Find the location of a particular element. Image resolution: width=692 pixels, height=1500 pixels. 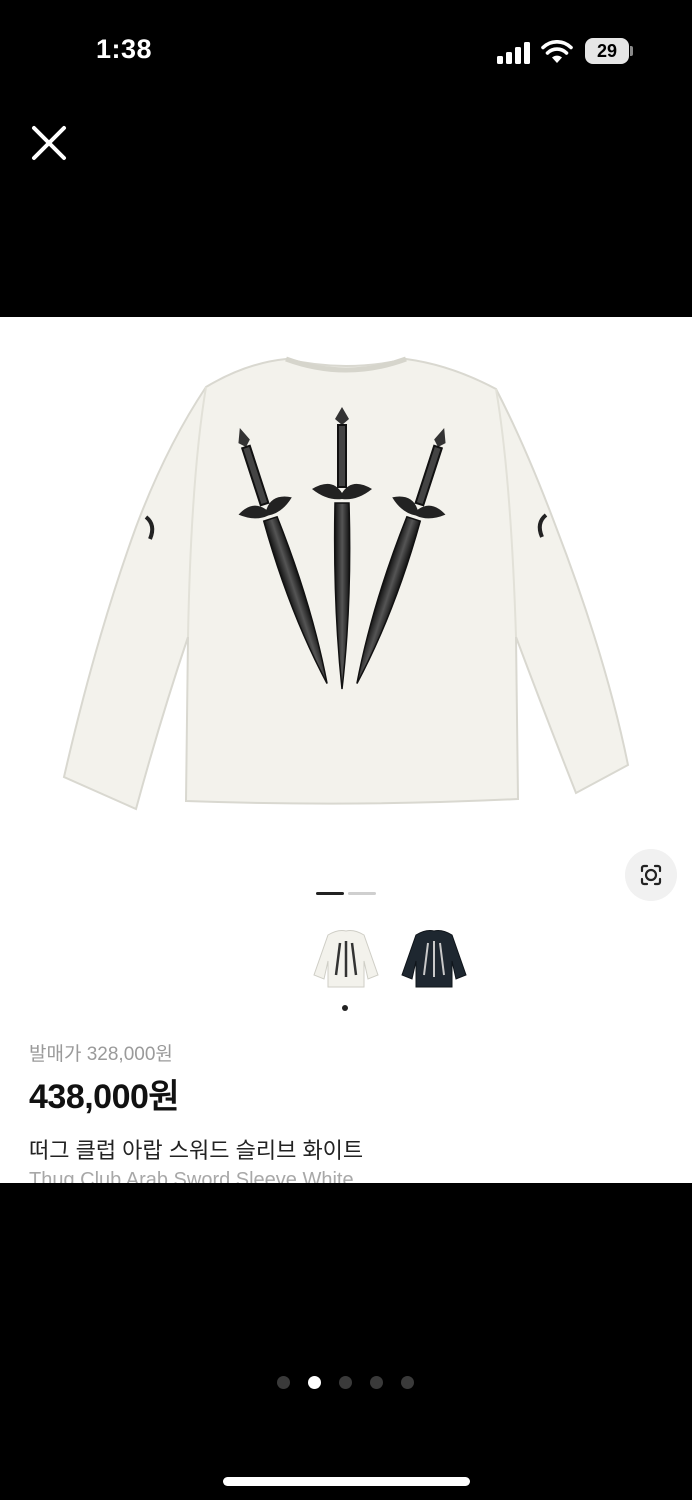

cellular-signal-icon is located at coordinates (513, 53).